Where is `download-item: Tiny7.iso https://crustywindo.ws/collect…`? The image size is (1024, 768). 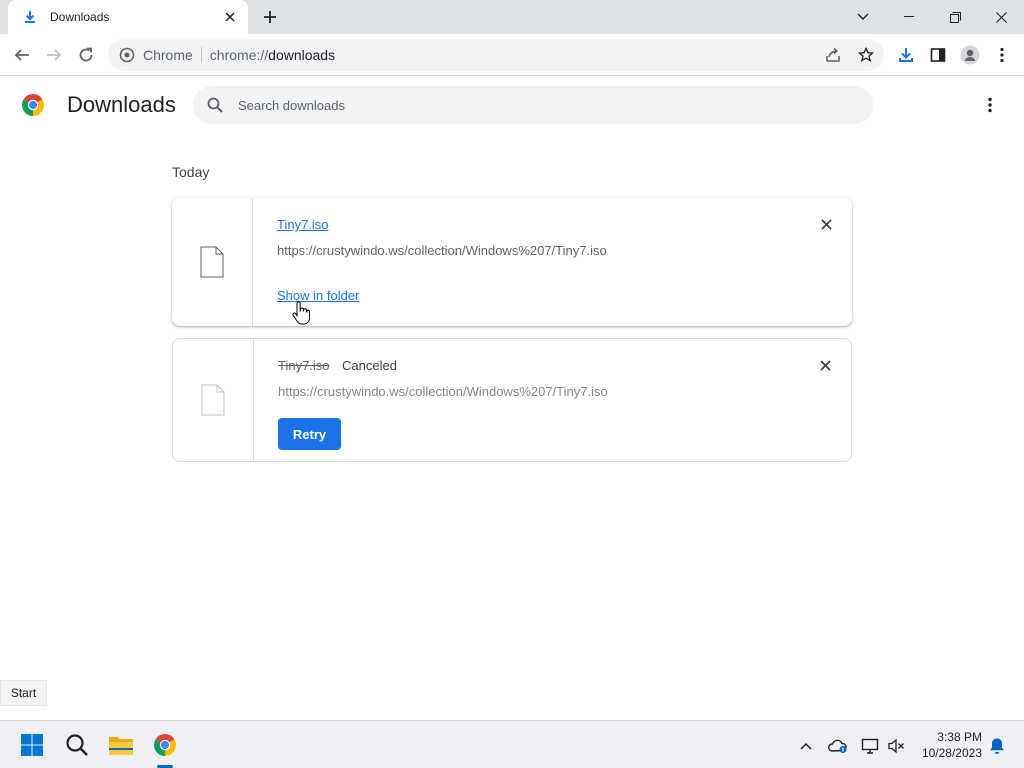
download-item: Tiny7.iso https://crustywindo.ws/collect… is located at coordinates (512, 262).